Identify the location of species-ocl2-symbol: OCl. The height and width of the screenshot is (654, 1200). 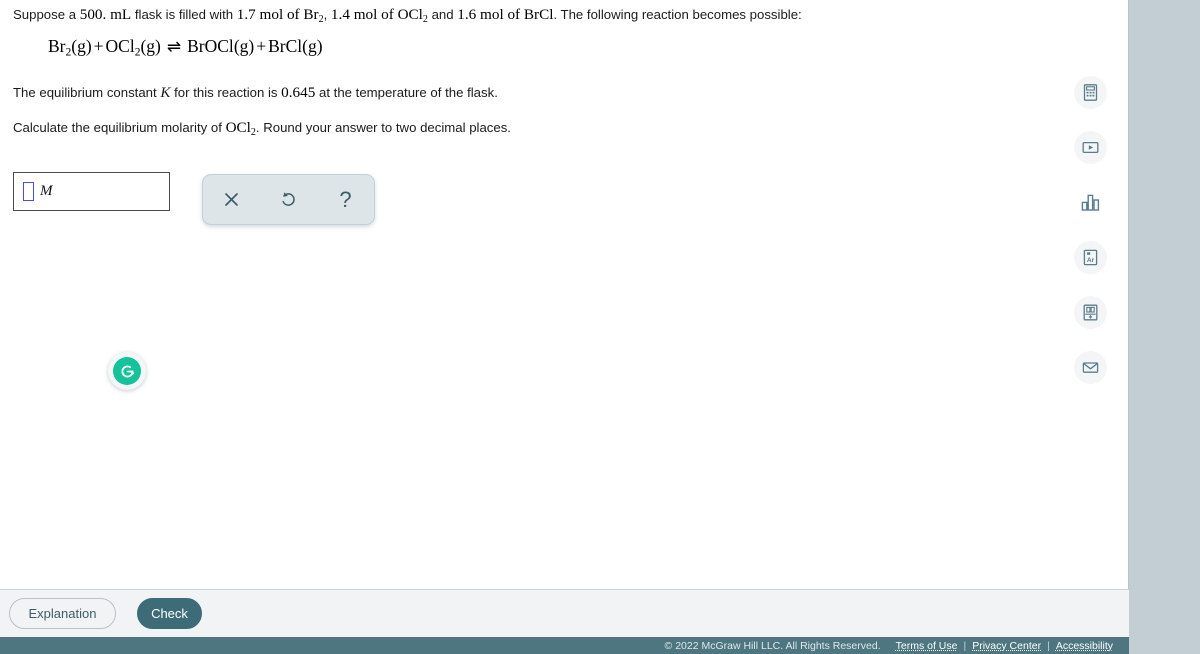
(410, 14).